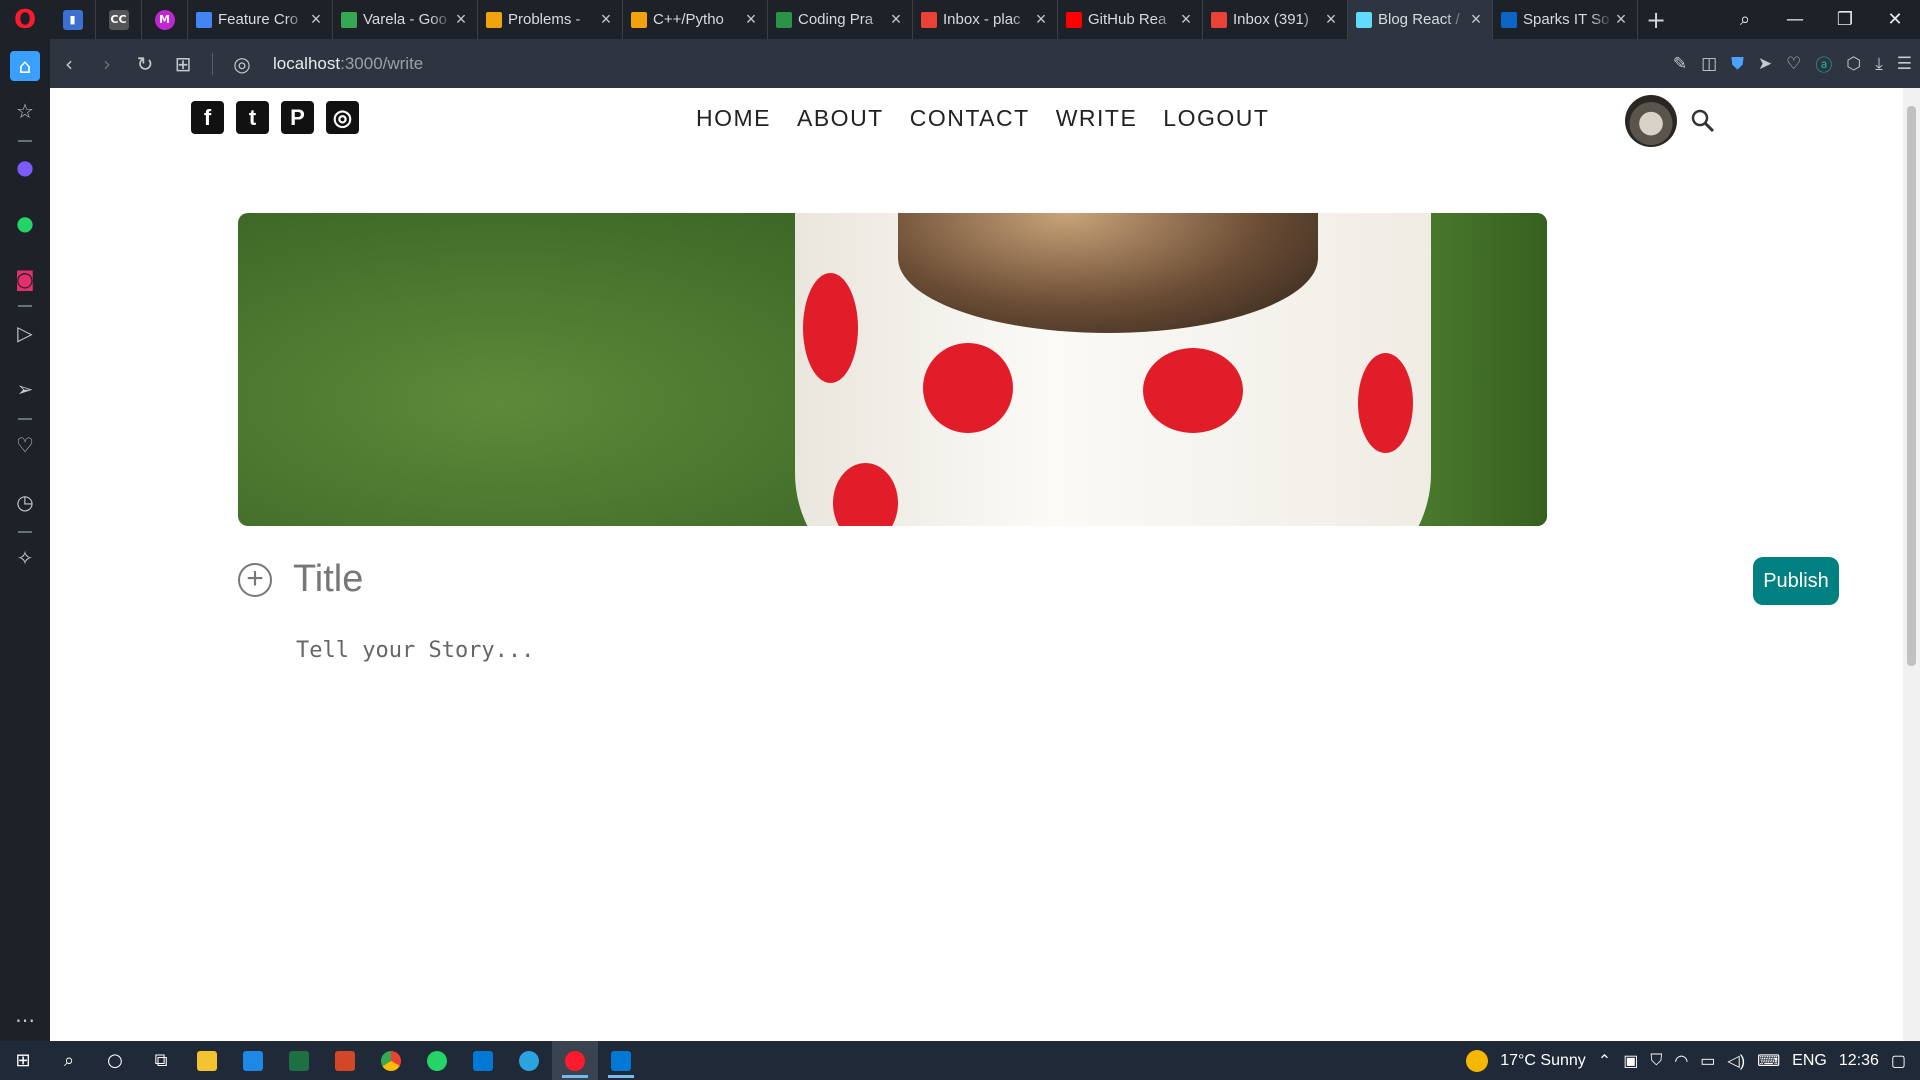 The image size is (1920, 1080). What do you see at coordinates (1543, 1061) in the screenshot?
I see `weather-text: 17°C Sunny` at bounding box center [1543, 1061].